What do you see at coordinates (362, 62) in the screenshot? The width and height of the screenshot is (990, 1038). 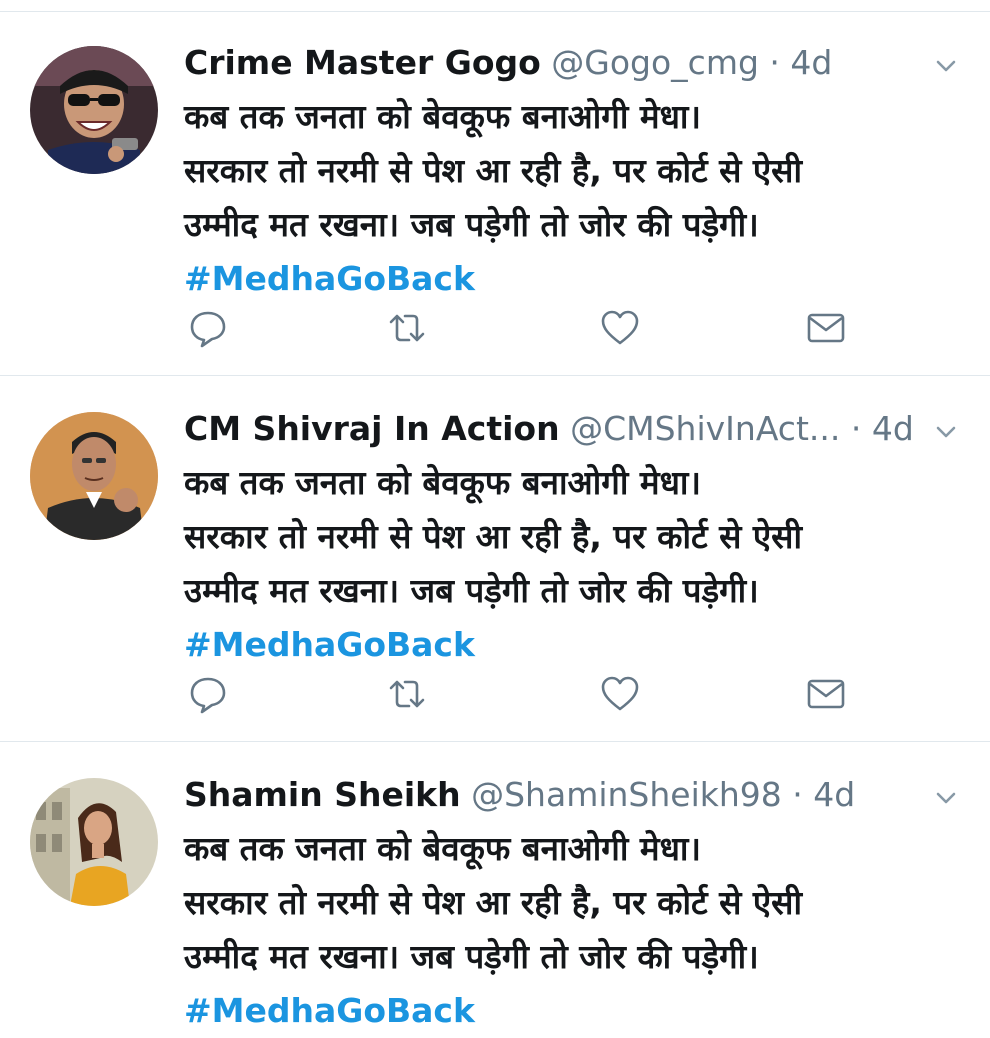 I see `display-name: Crime Master Gogo` at bounding box center [362, 62].